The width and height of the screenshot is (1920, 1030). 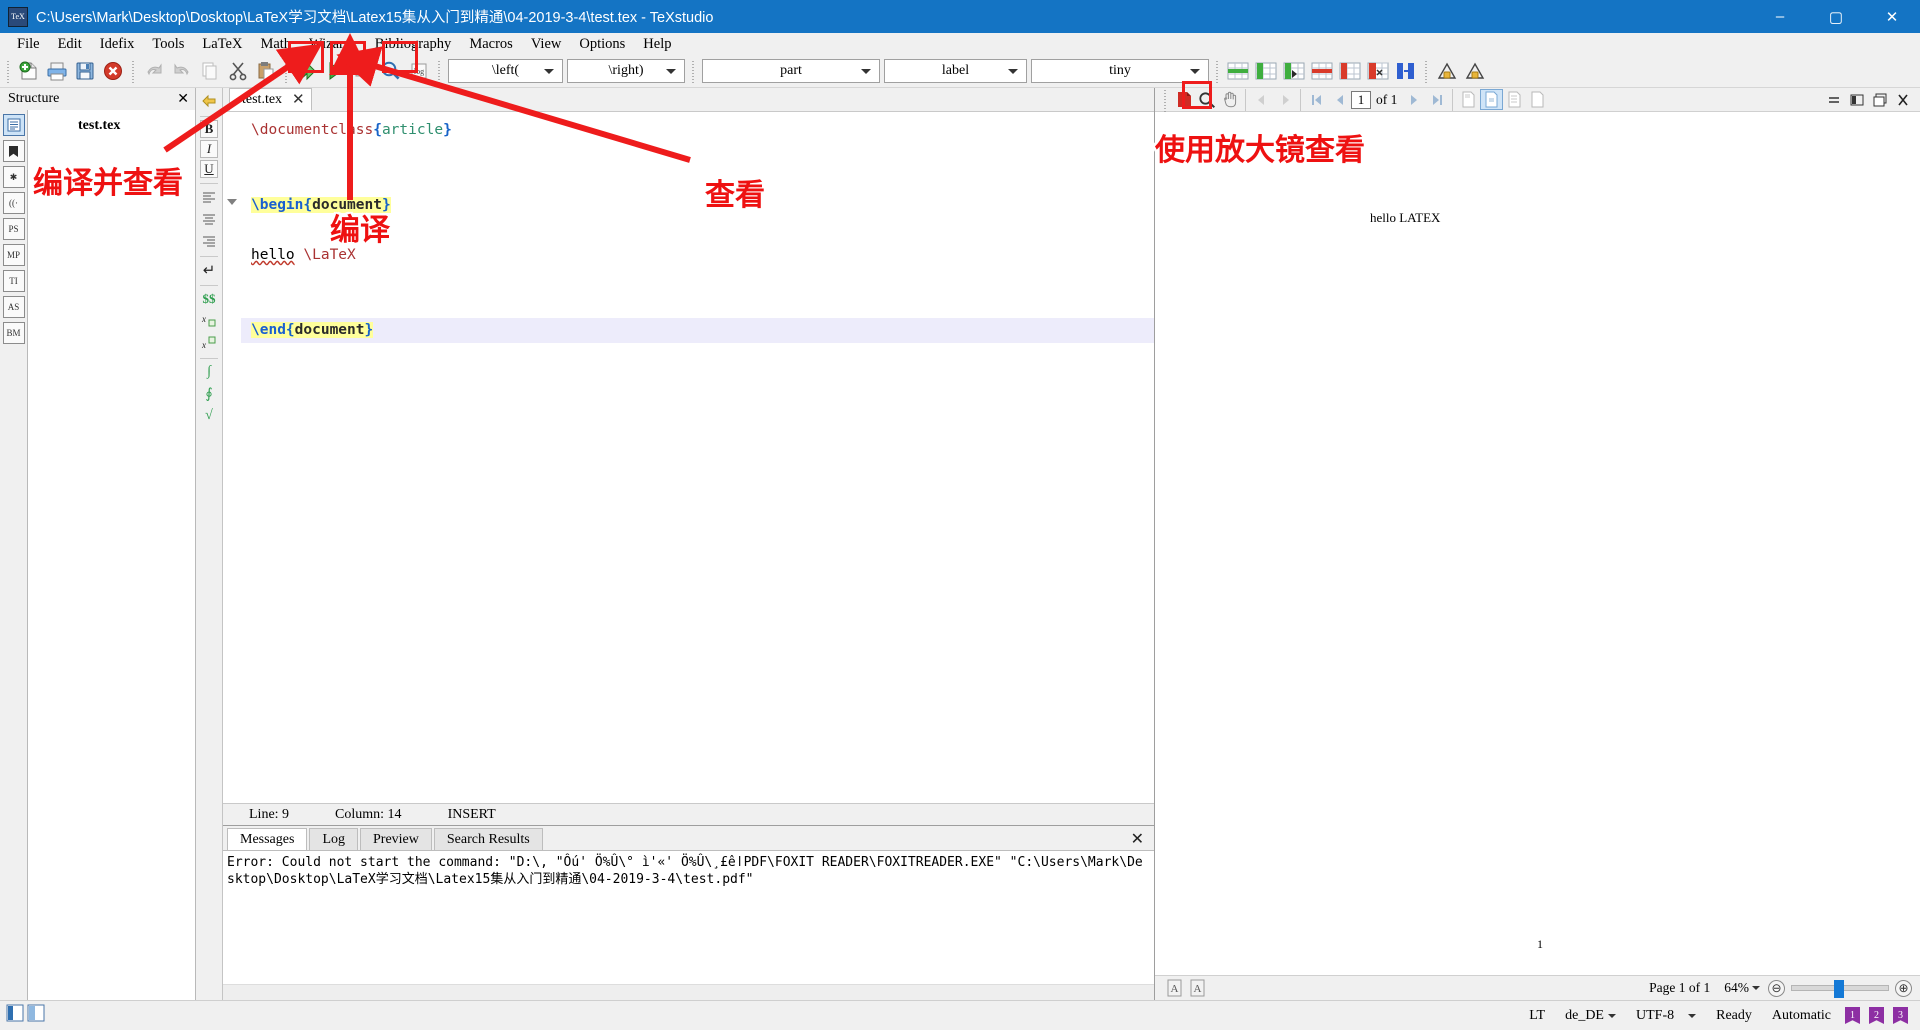 I want to click on bookmarks-icon, so click(x=13, y=151).